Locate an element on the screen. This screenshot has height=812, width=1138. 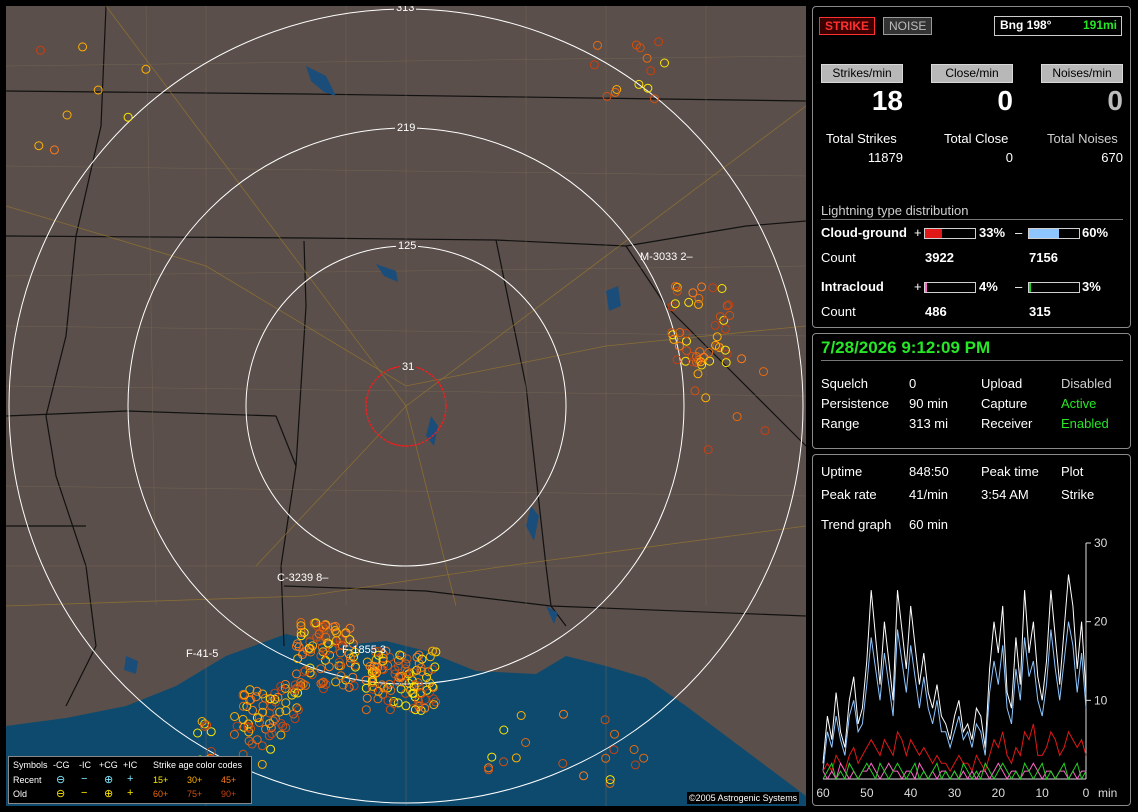
trend-value: 60 min is located at coordinates (928, 524).